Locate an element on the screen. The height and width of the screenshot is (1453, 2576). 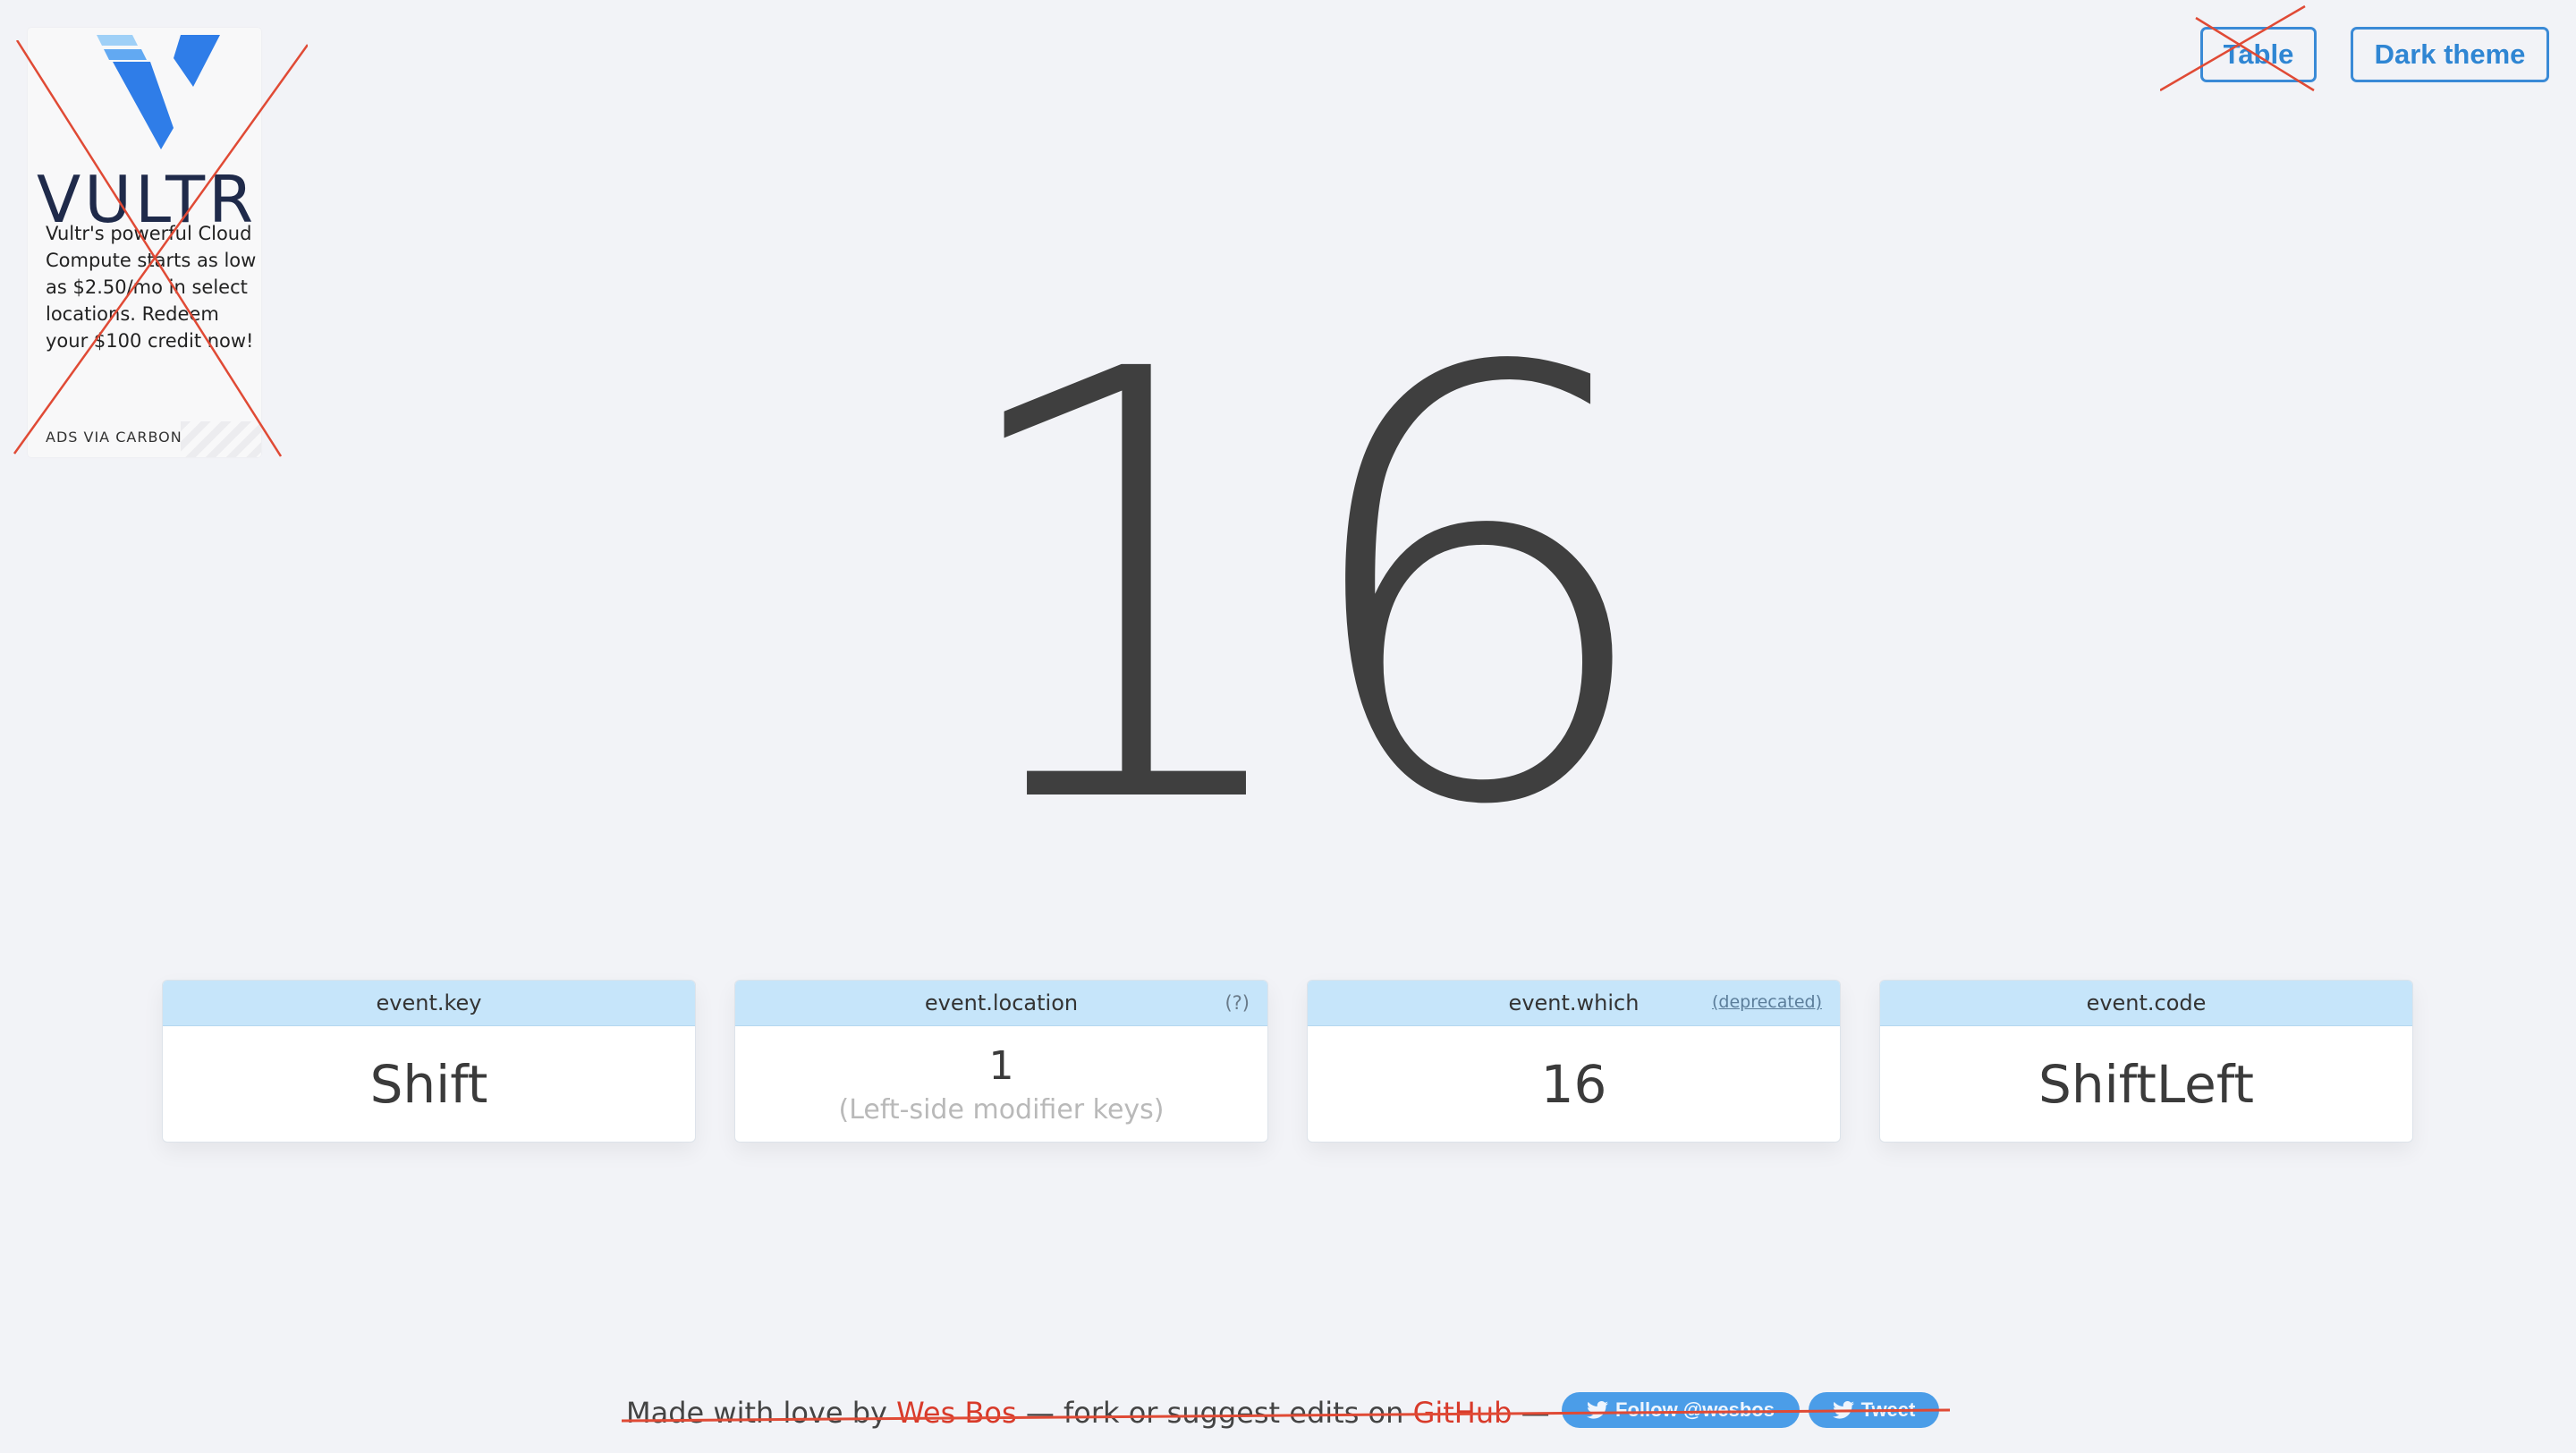
card-value: ShiftLeft is located at coordinates (2146, 1084).